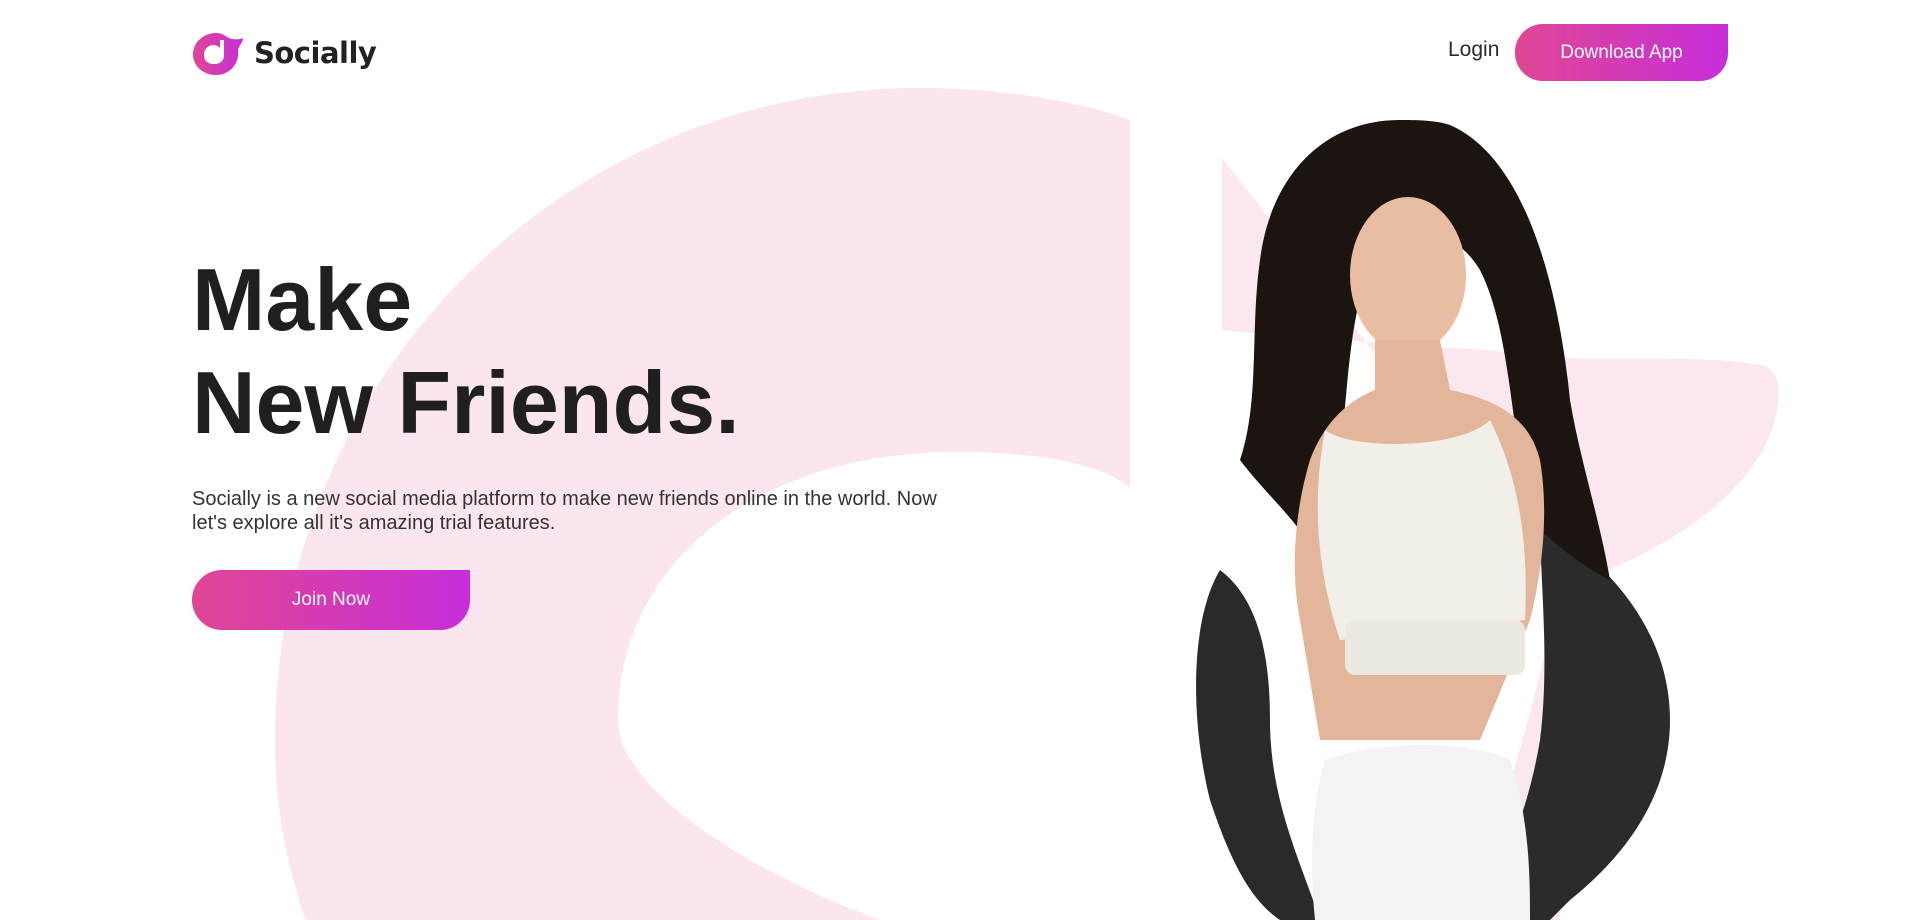 This screenshot has height=920, width=1920. I want to click on logo: Socially, so click(284, 53).